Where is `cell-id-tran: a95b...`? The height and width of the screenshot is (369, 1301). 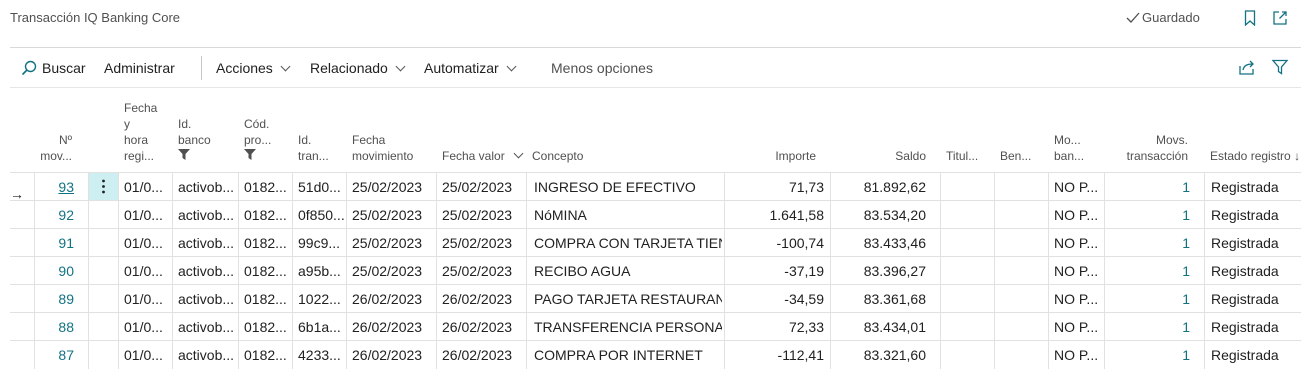 cell-id-tran: a95b... is located at coordinates (319, 271).